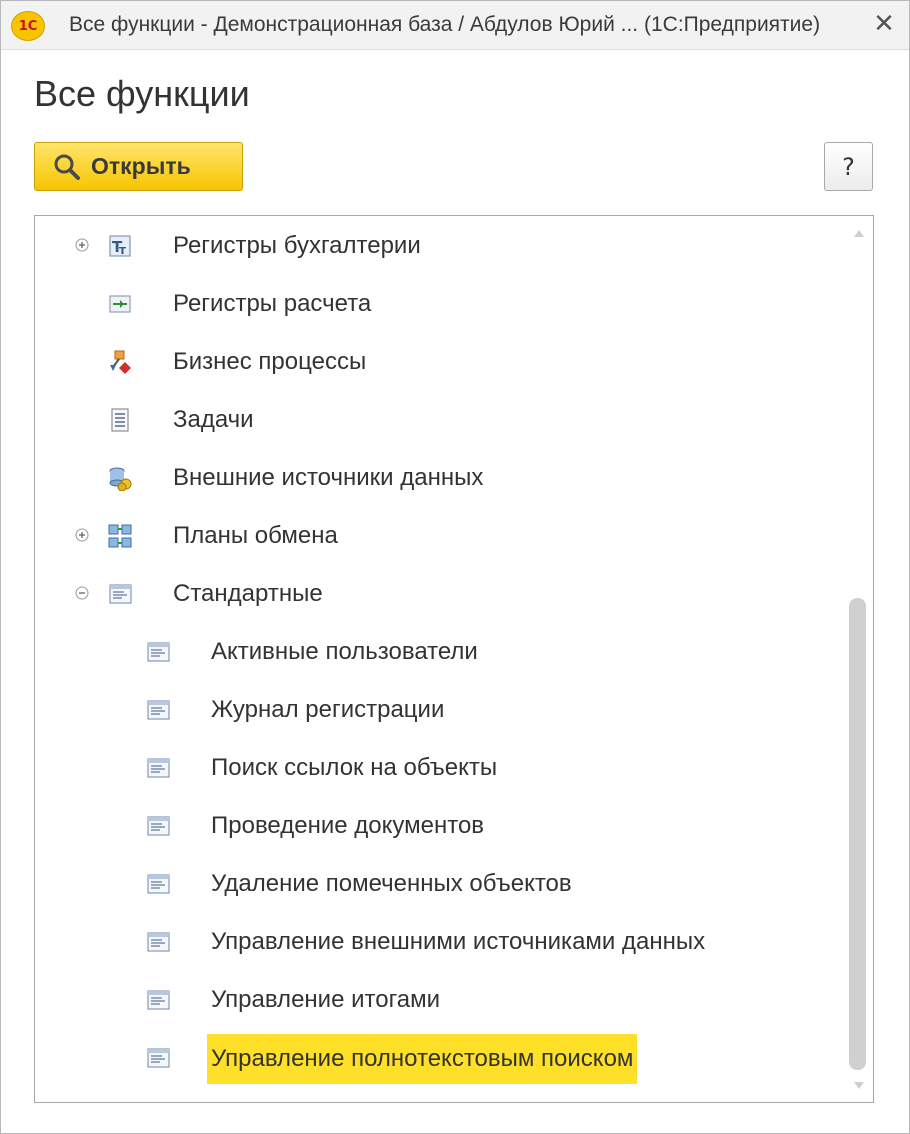  What do you see at coordinates (28, 26) in the screenshot?
I see `app-logo-icon: 1С` at bounding box center [28, 26].